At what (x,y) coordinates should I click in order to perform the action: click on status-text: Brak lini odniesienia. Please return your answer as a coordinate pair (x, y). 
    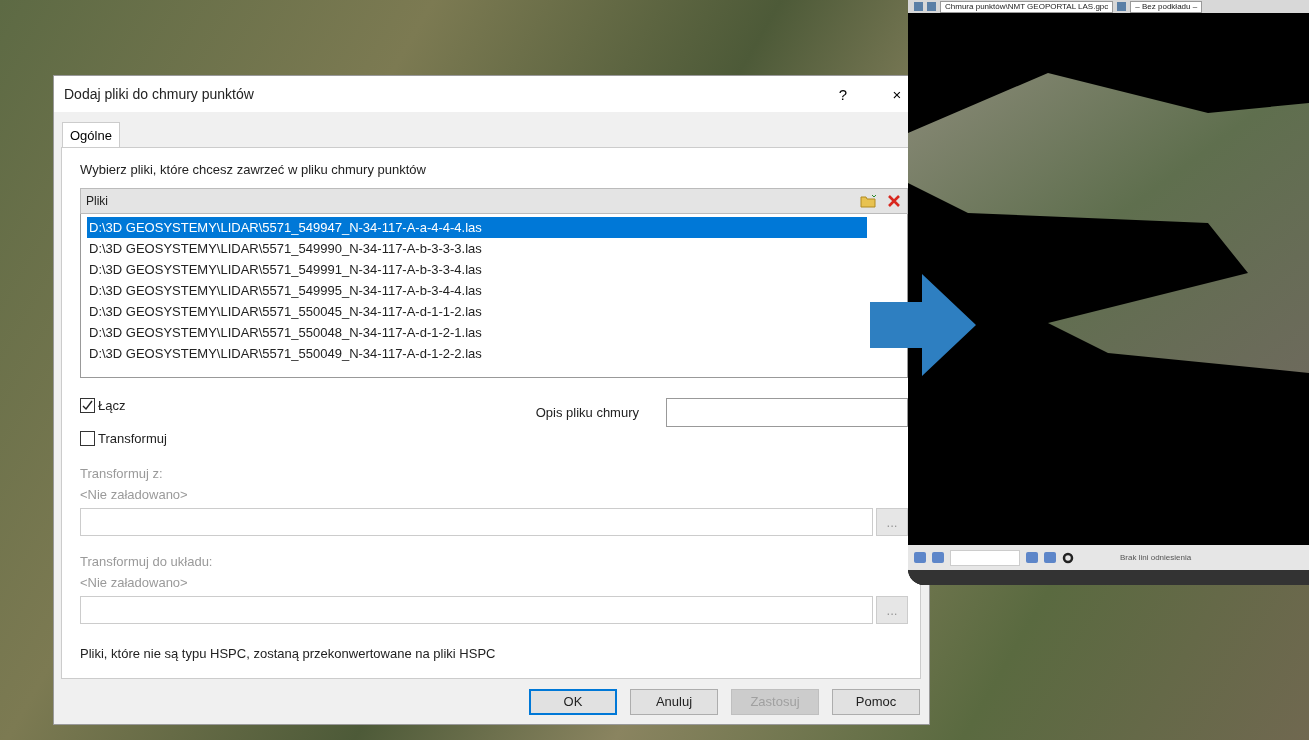
    Looking at the image, I should click on (1156, 557).